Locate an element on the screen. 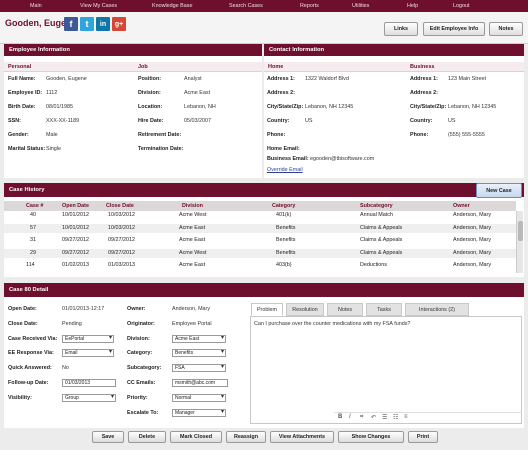 The image size is (528, 450). response-select: Email is located at coordinates (88, 353).